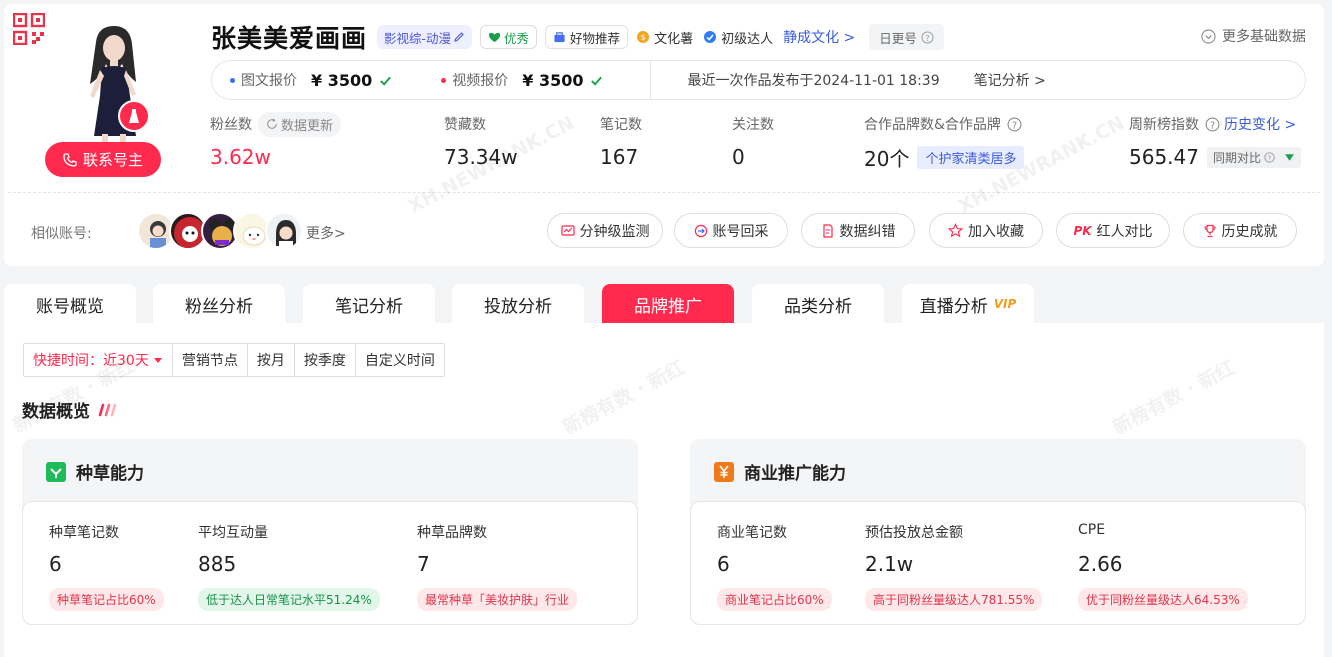 The image size is (1332, 657). Describe the element at coordinates (289, 599) in the screenshot. I see `avg-interaction-chip: 低于达人日常笔记水平51.24%` at that location.